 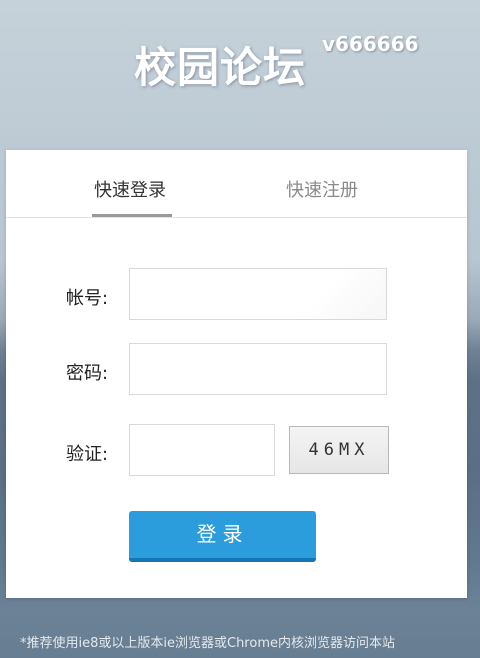 I want to click on site-version: v666666, so click(x=370, y=44).